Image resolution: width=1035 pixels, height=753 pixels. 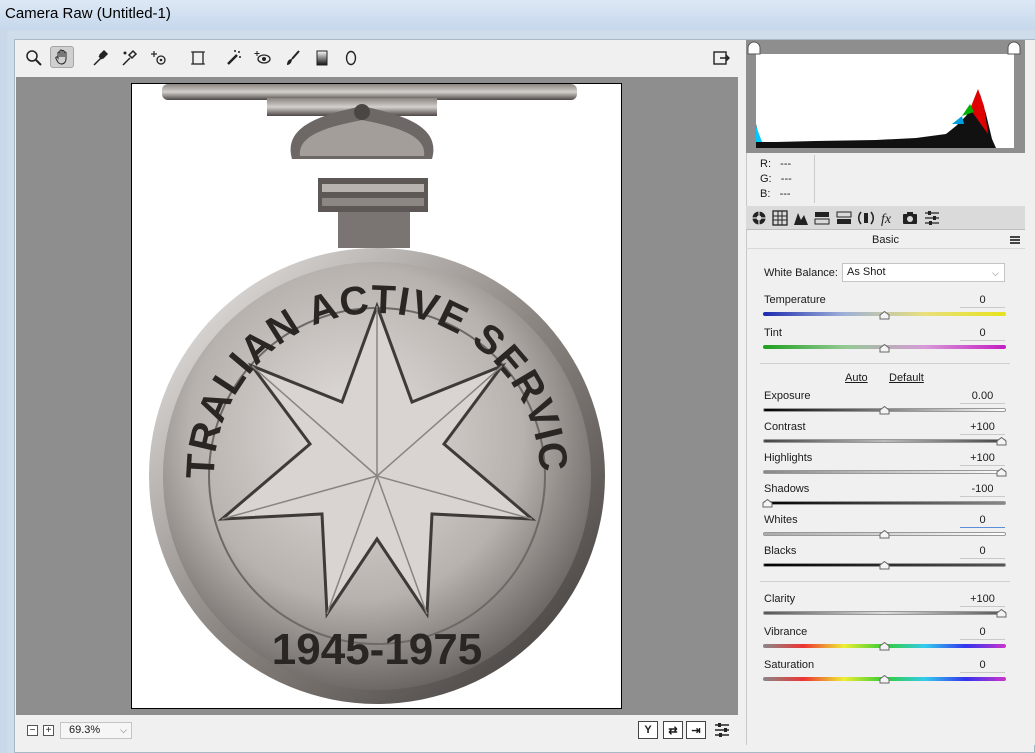 What do you see at coordinates (982, 633) in the screenshot?
I see `slider-value-vibrance: 0` at bounding box center [982, 633].